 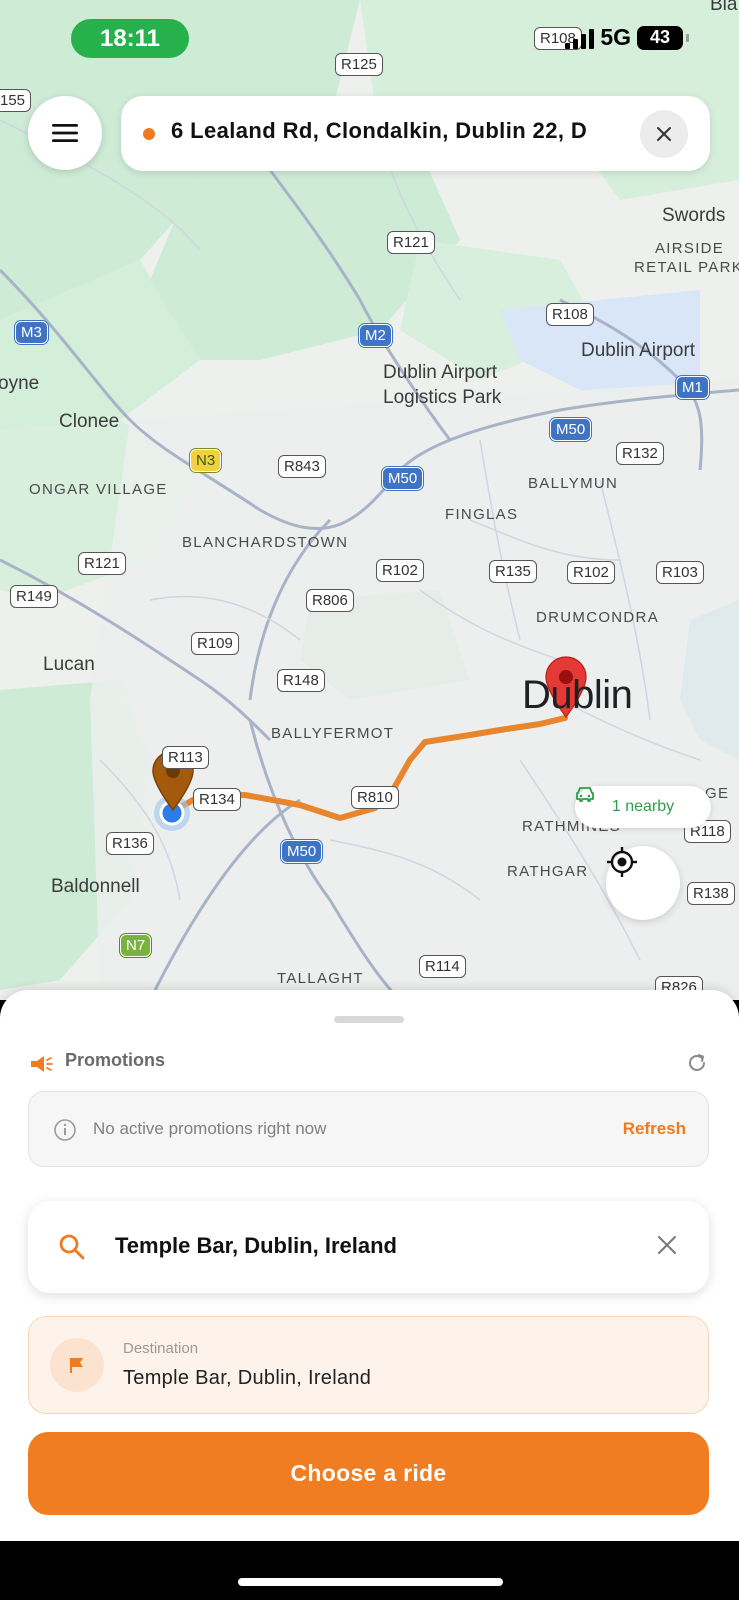 What do you see at coordinates (577, 695) in the screenshot?
I see `place-label-dublin: Dublin` at bounding box center [577, 695].